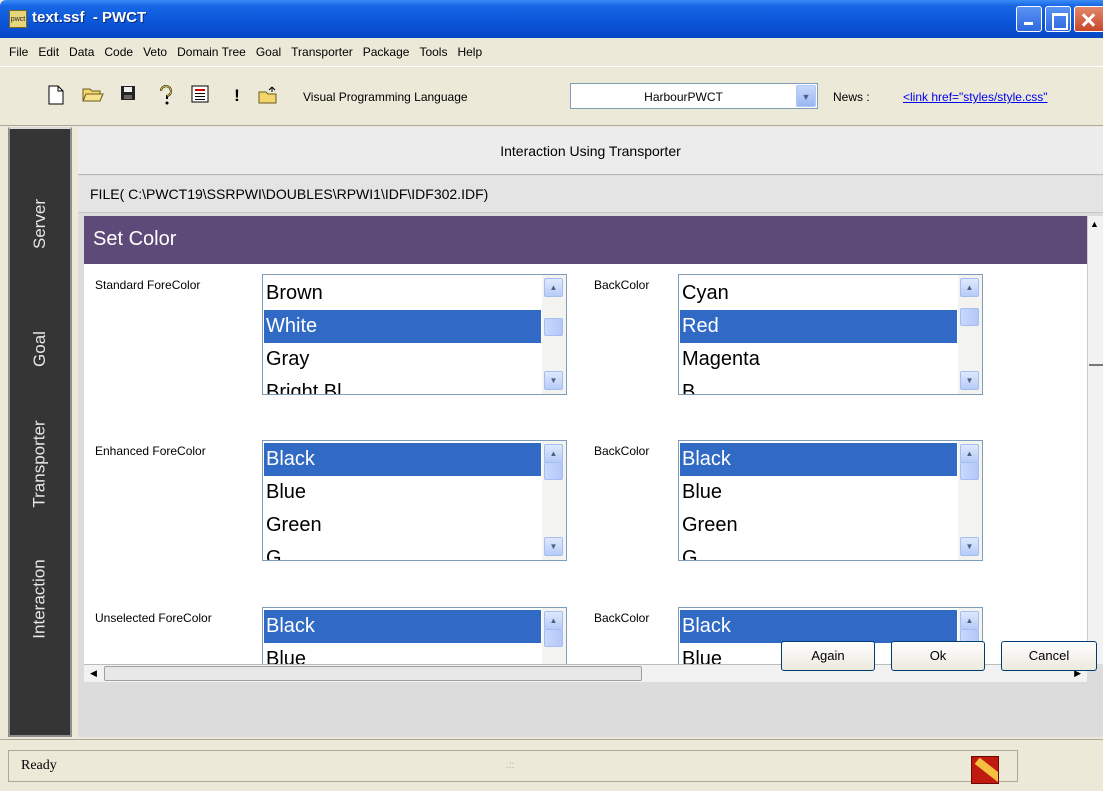  I want to click on window-title: text.ssf - PWCT, so click(89, 17).